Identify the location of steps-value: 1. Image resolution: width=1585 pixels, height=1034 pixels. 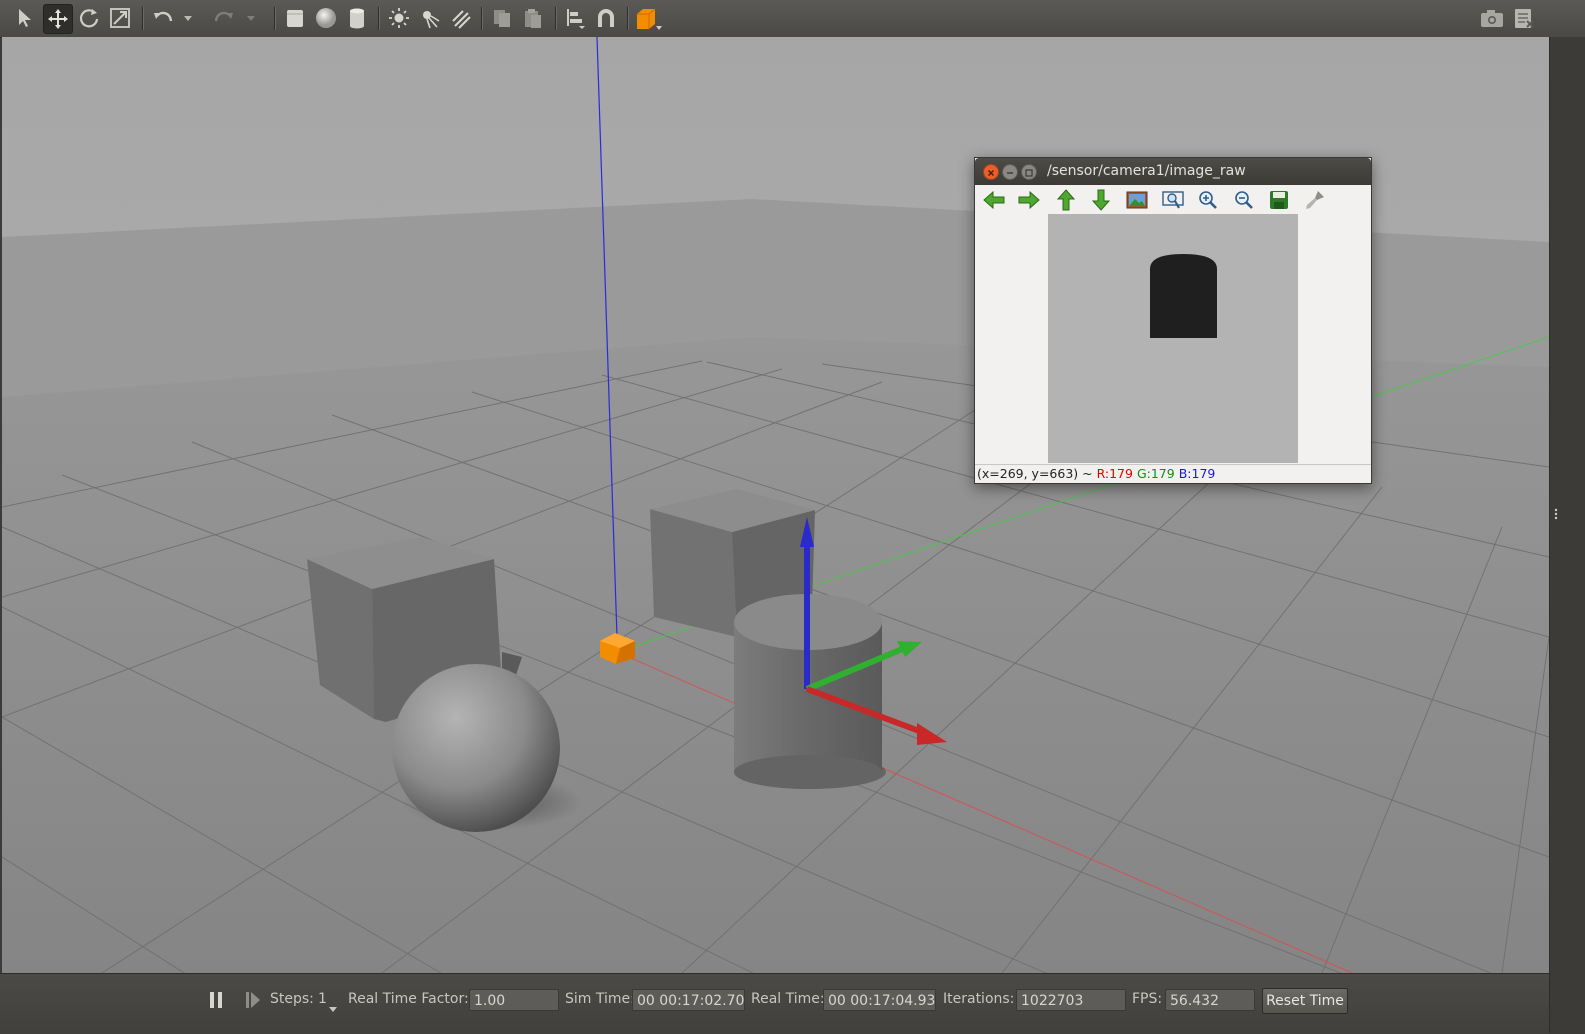
(322, 999).